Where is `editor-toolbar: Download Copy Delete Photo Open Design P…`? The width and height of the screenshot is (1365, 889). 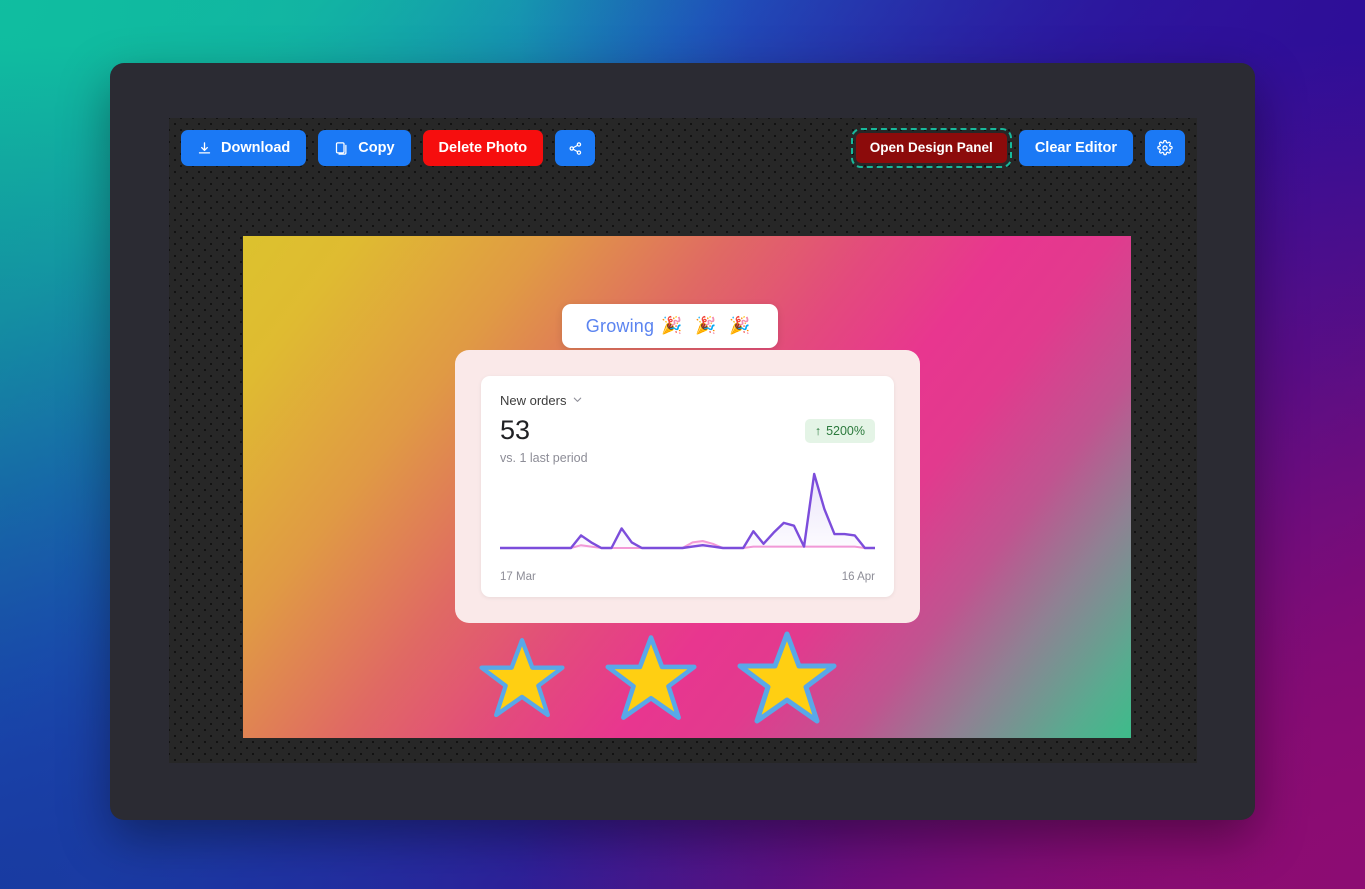 editor-toolbar: Download Copy Delete Photo Open Design P… is located at coordinates (683, 148).